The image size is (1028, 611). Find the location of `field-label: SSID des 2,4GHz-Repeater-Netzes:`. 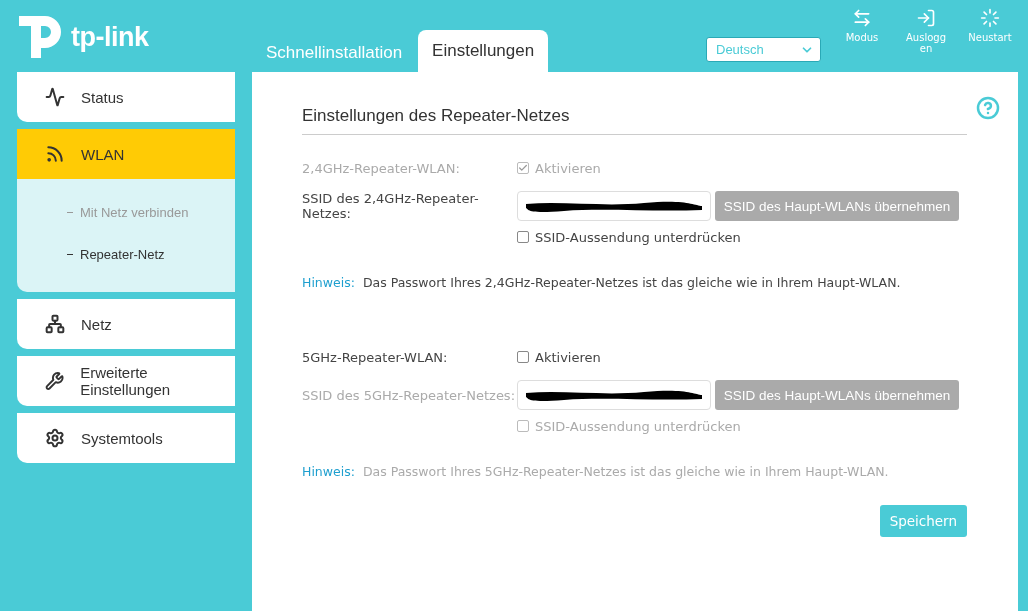

field-label: SSID des 2,4GHz-Repeater-Netzes: is located at coordinates (391, 206).